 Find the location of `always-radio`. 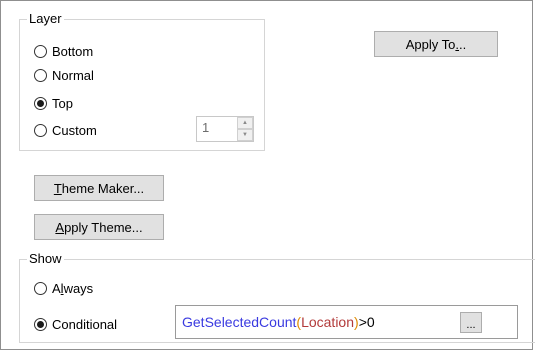

always-radio is located at coordinates (40, 288).